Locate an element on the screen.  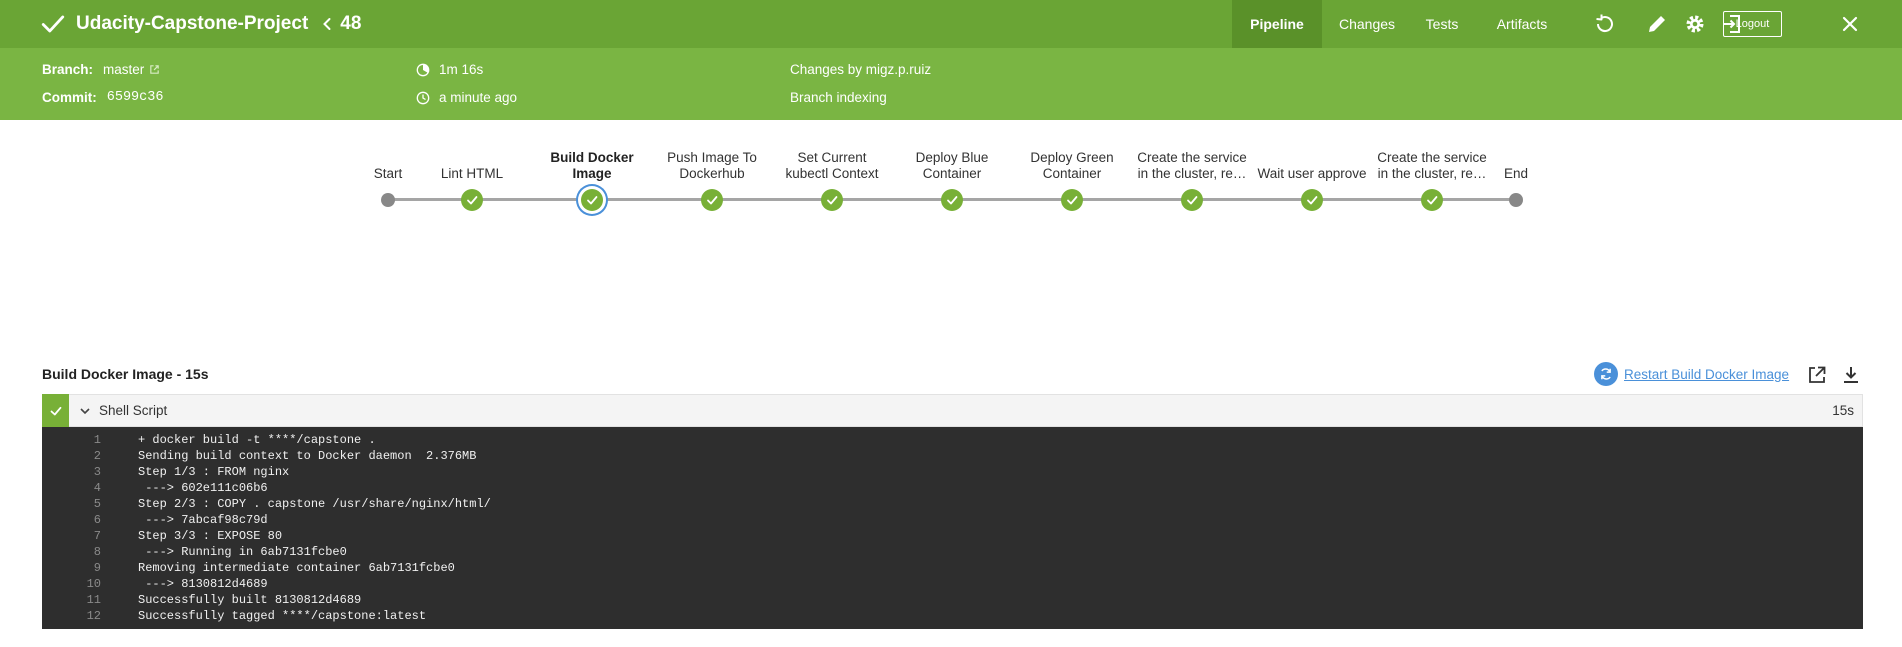
duration-info: 1m 16s is located at coordinates (449, 69).